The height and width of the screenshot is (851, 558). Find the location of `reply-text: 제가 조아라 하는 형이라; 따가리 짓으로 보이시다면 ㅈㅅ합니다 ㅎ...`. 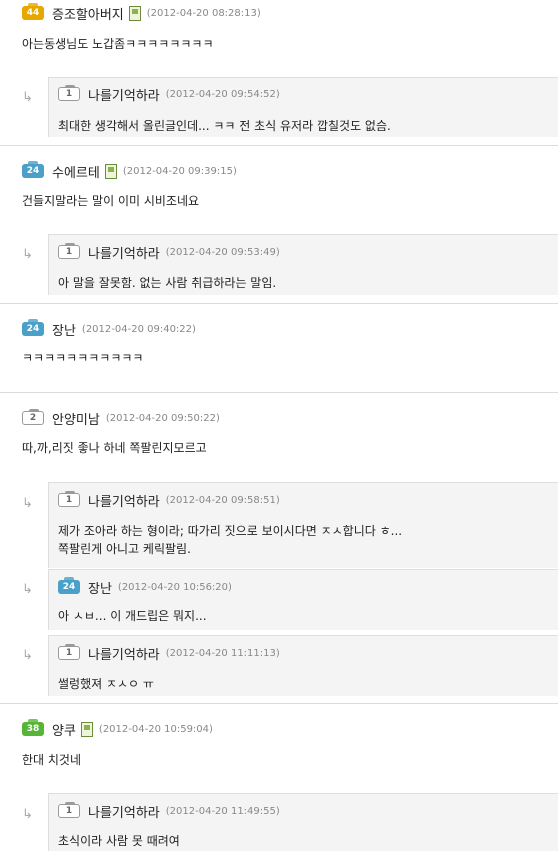

reply-text: 제가 조아라 하는 형이라; 따가리 짓으로 보이시다면 ㅈㅅ합니다 ㅎ... is located at coordinates (230, 531).